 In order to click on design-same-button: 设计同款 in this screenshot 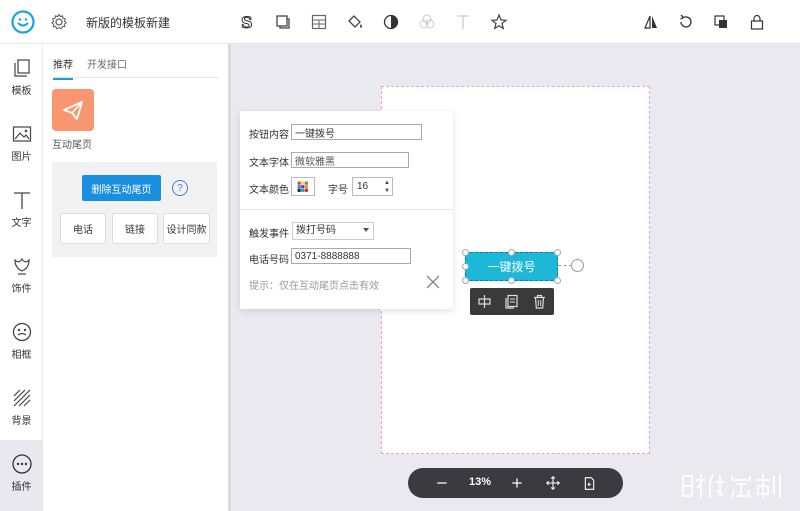, I will do `click(186, 228)`.